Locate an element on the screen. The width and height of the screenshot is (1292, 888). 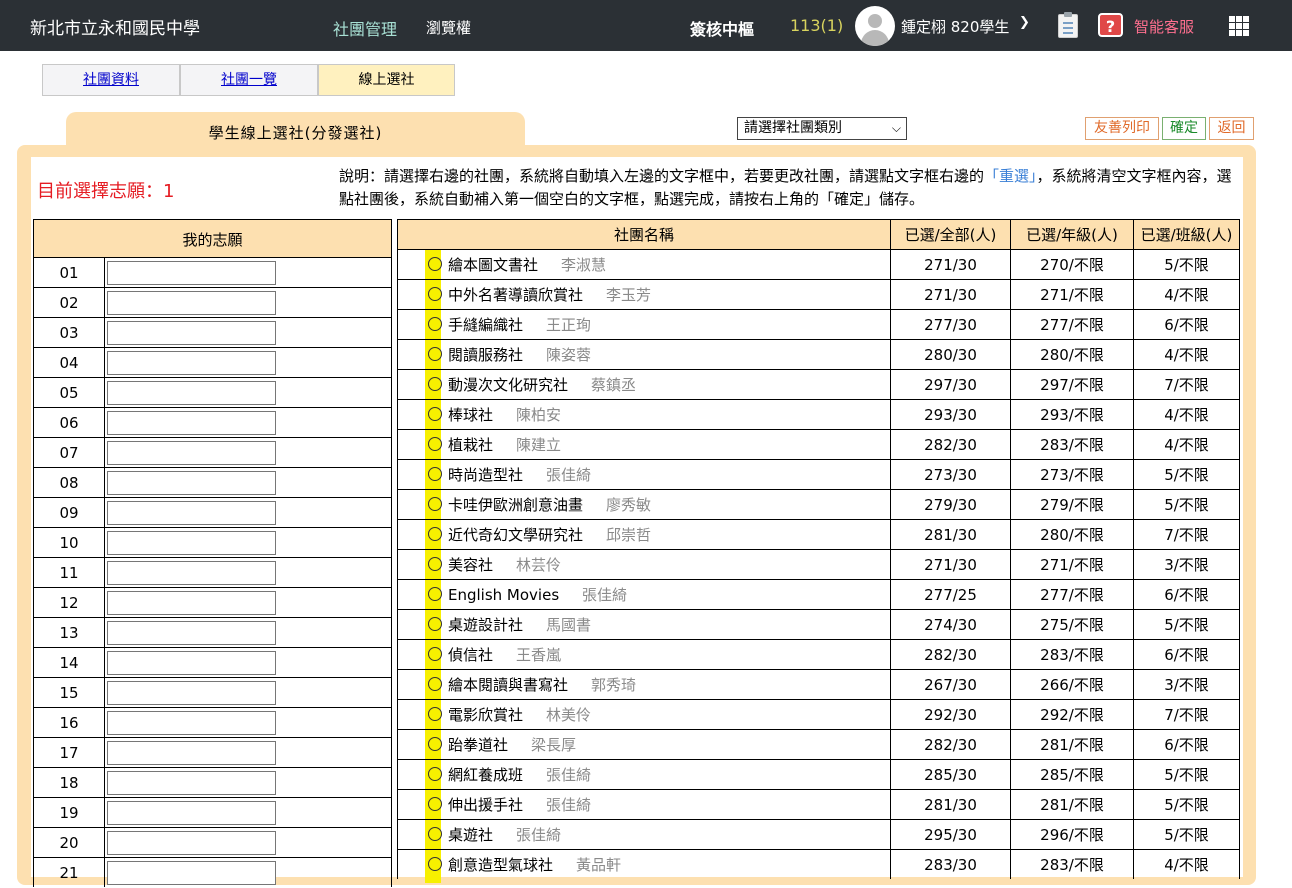
help-icon: ? is located at coordinates (1110, 25).